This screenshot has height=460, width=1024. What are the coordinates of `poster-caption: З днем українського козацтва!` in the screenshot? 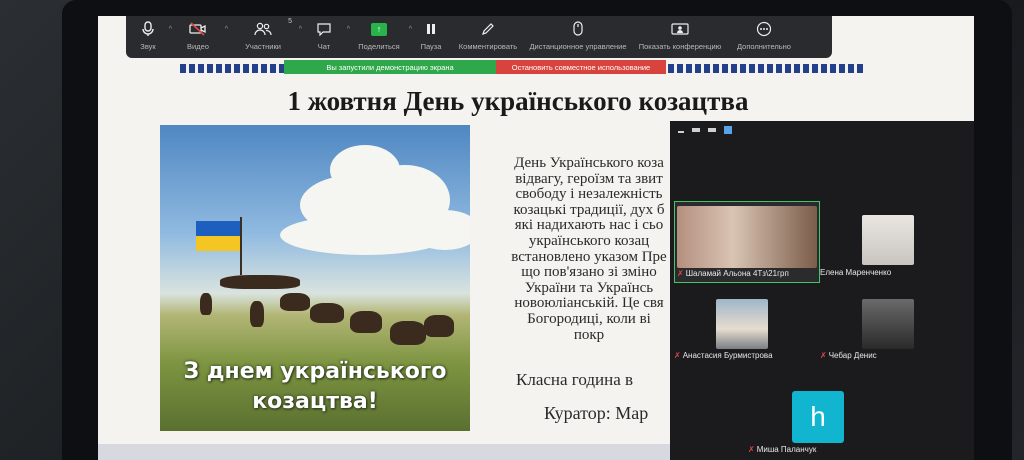 It's located at (315, 386).